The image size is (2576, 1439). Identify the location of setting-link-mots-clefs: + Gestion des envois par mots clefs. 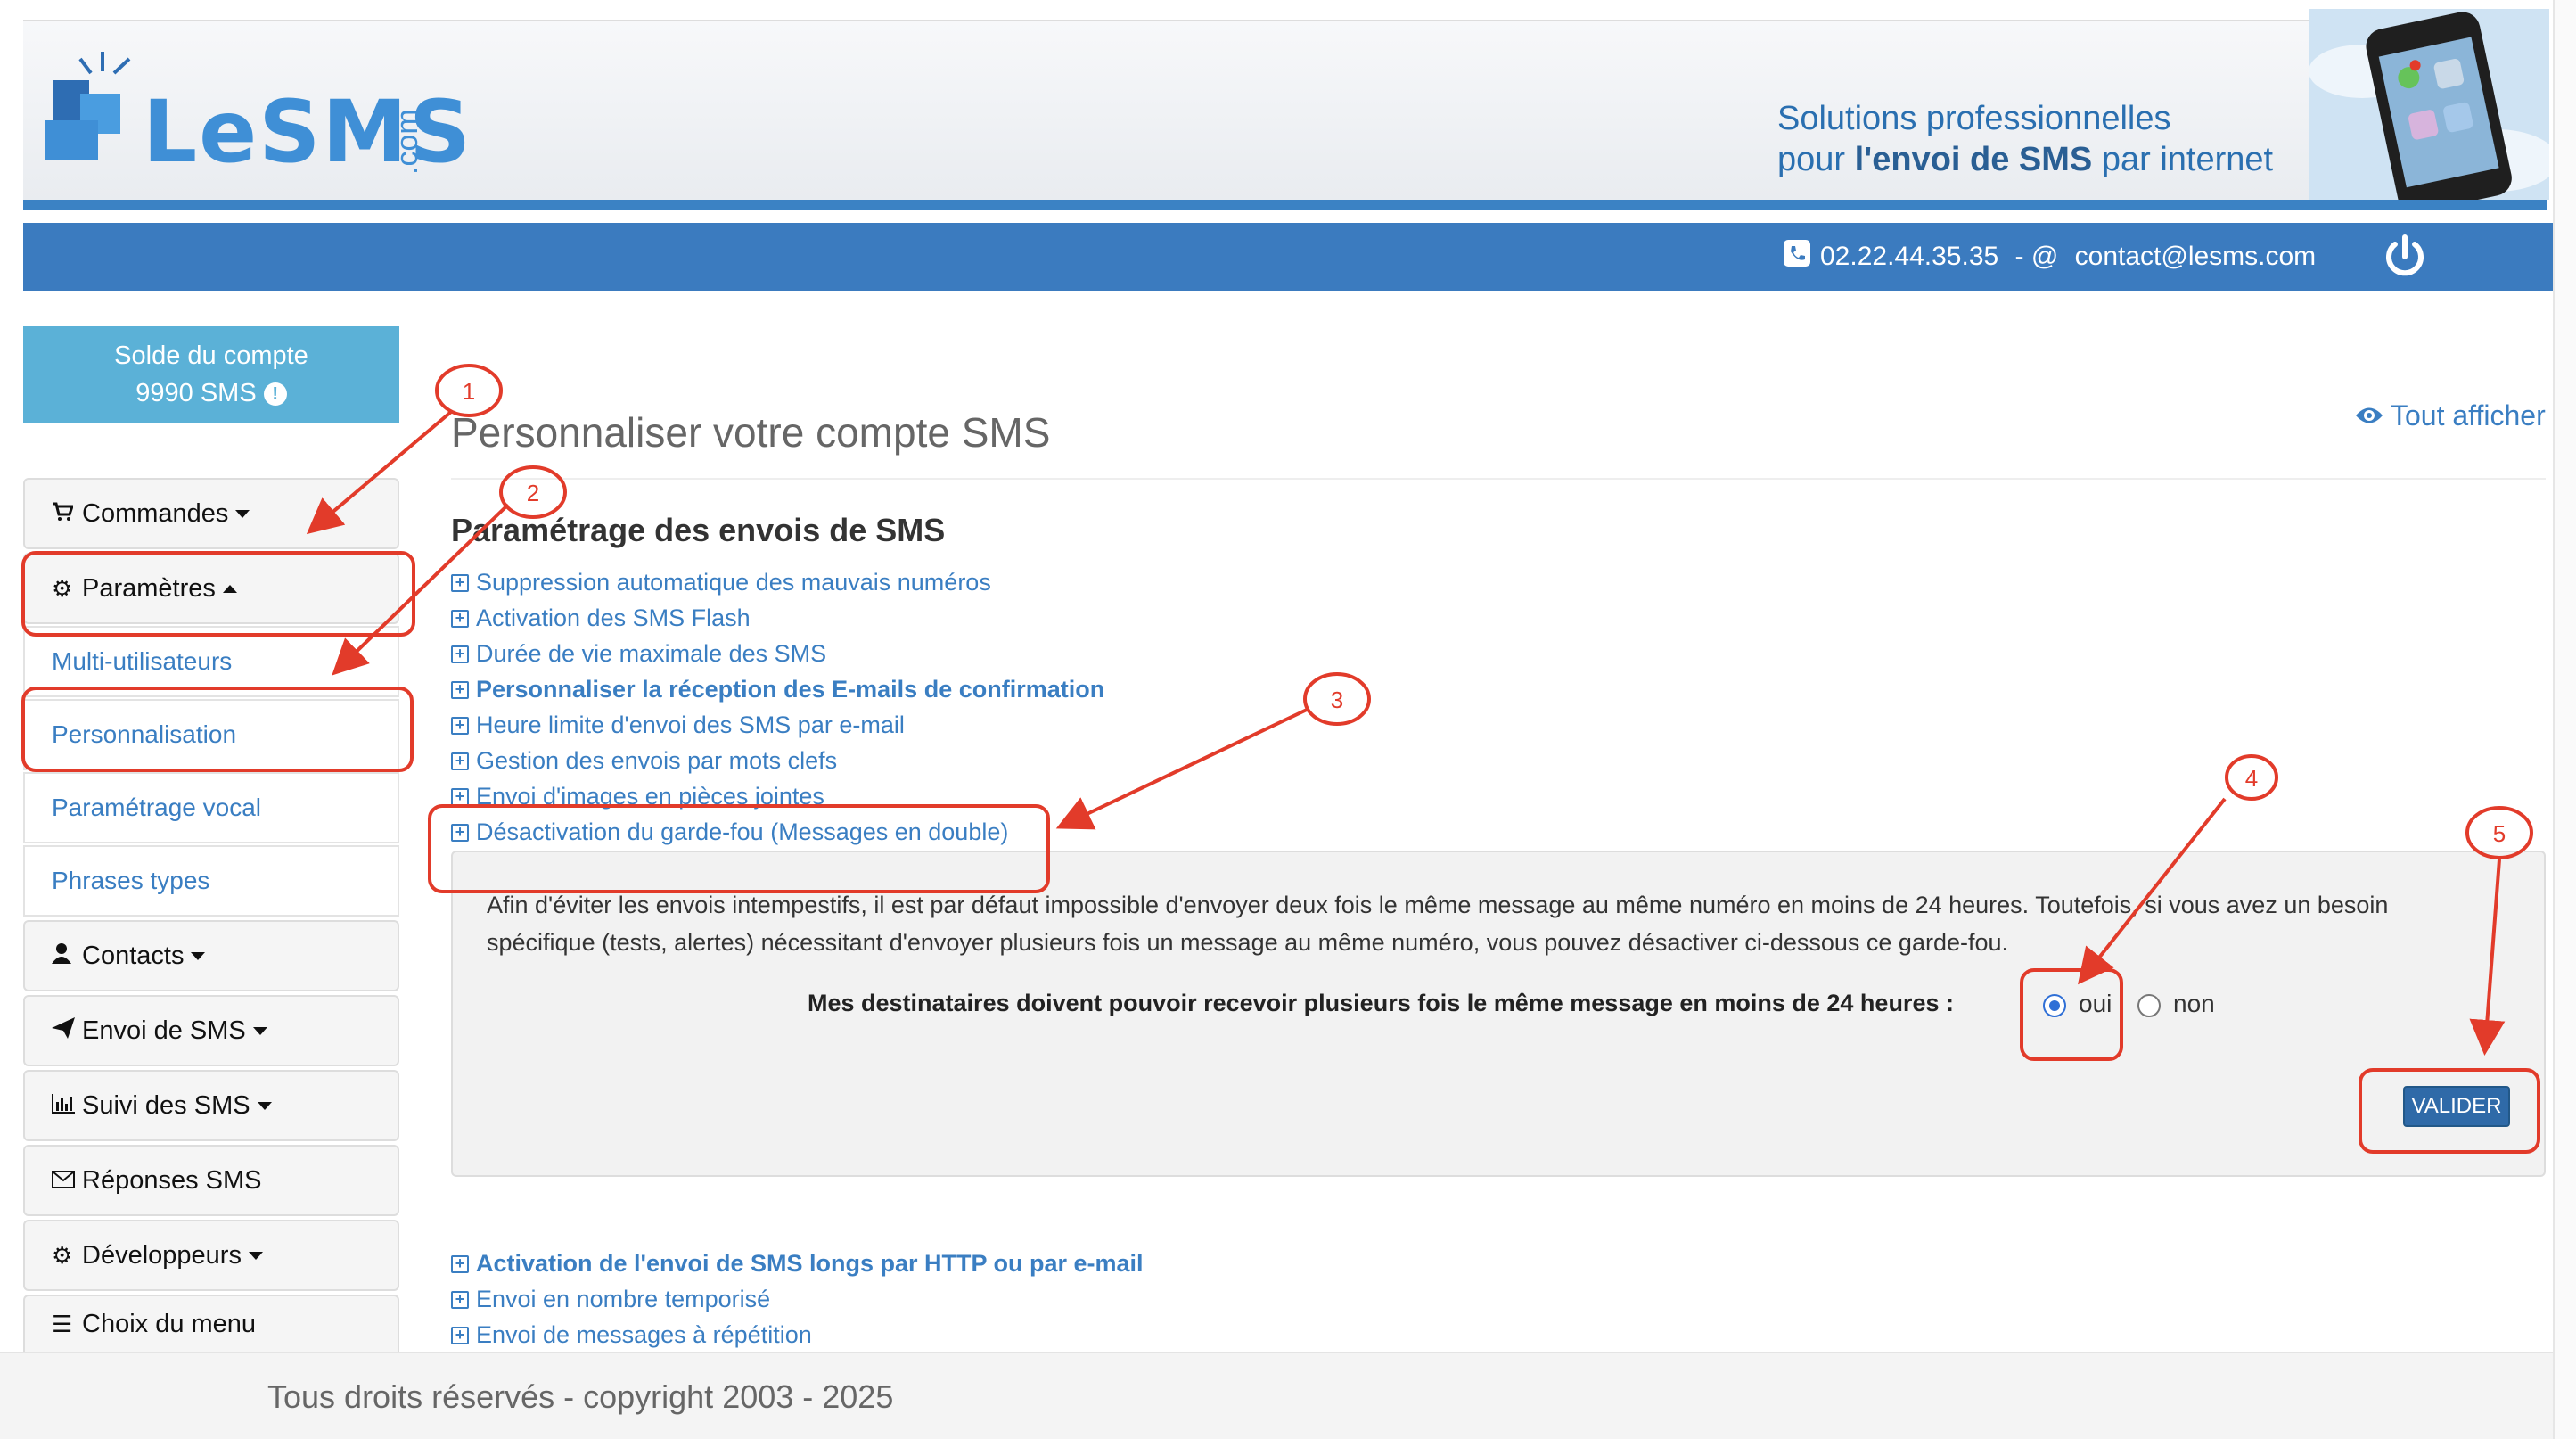
(644, 761).